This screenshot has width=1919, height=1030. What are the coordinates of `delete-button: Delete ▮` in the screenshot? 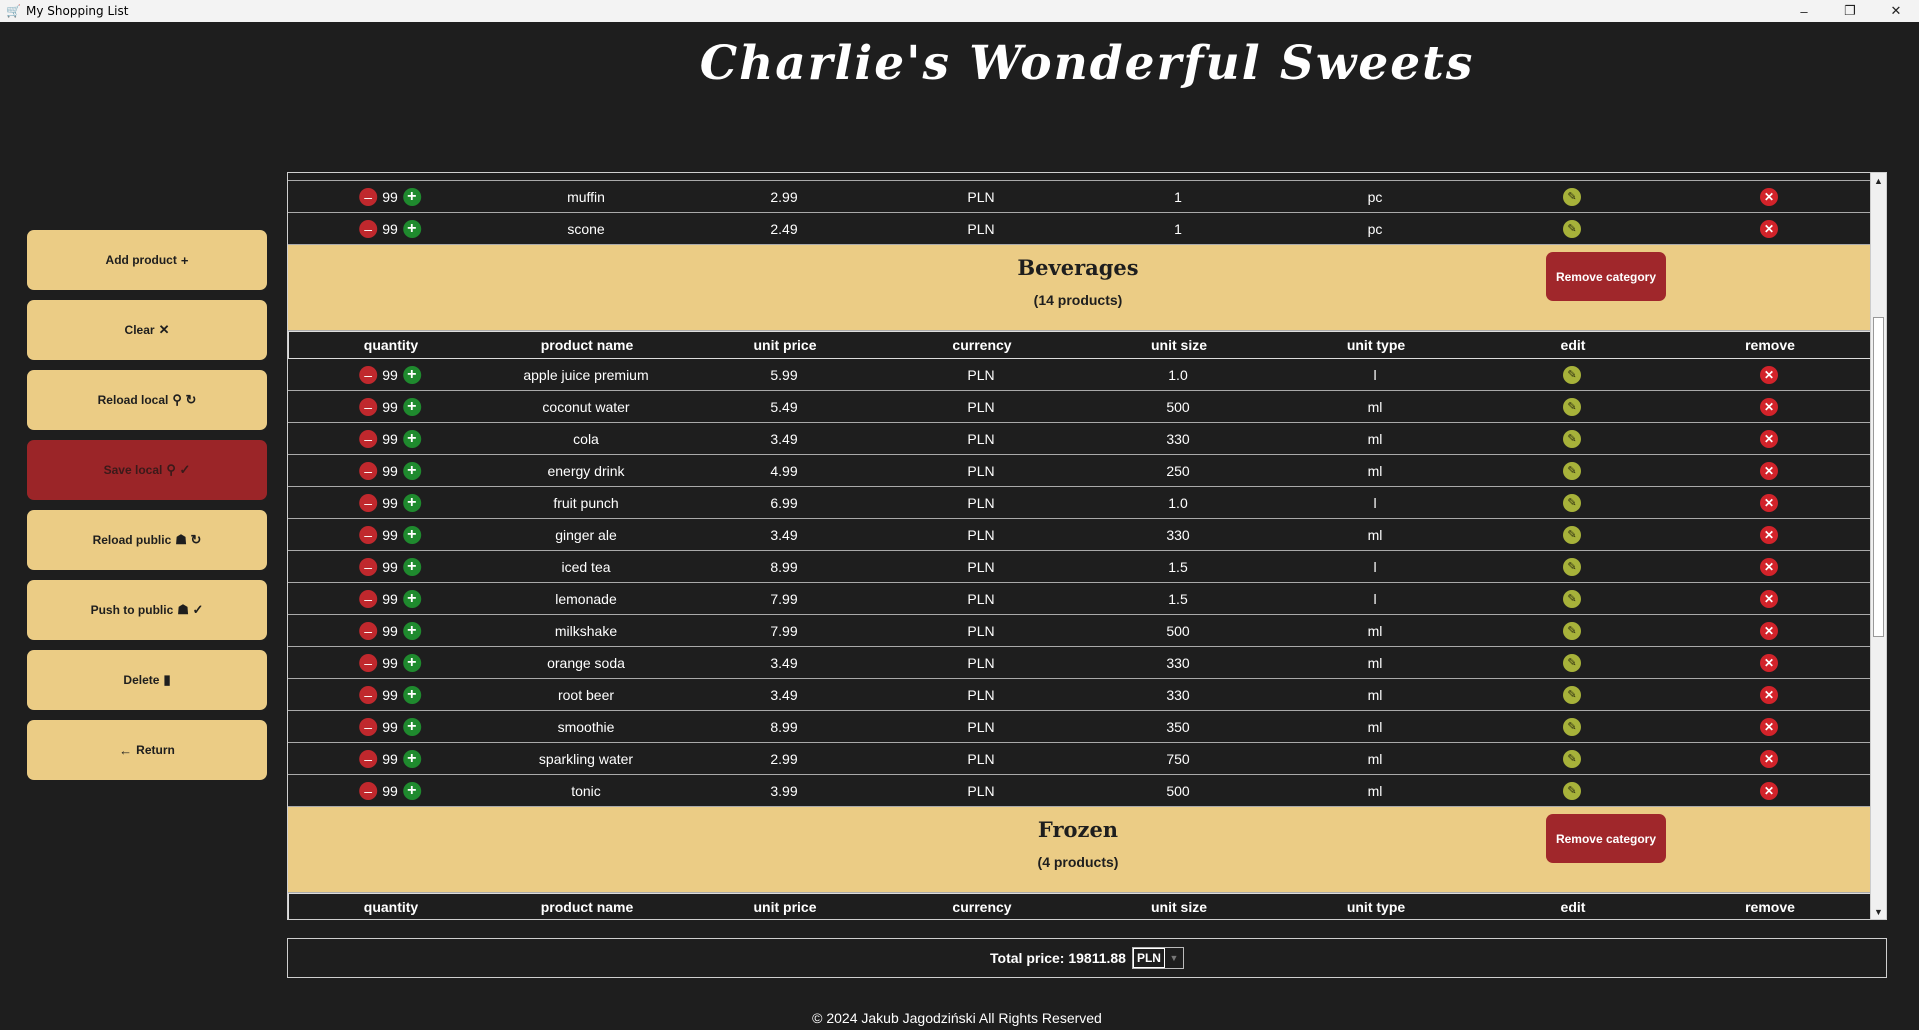 It's located at (147, 680).